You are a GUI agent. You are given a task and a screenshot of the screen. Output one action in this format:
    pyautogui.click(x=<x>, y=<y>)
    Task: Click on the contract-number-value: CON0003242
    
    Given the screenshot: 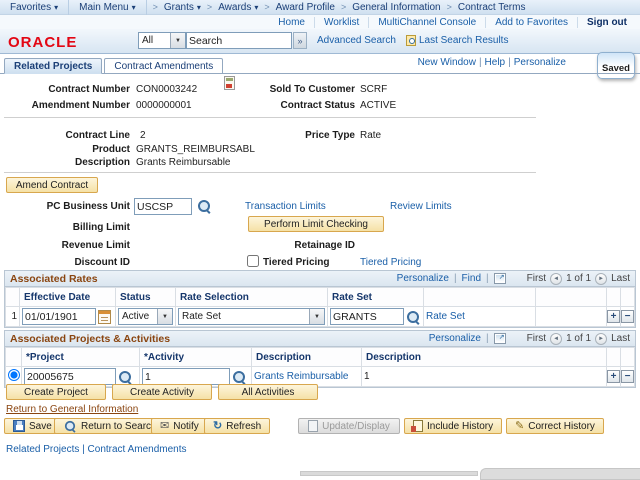 What is the action you would take?
    pyautogui.click(x=167, y=89)
    